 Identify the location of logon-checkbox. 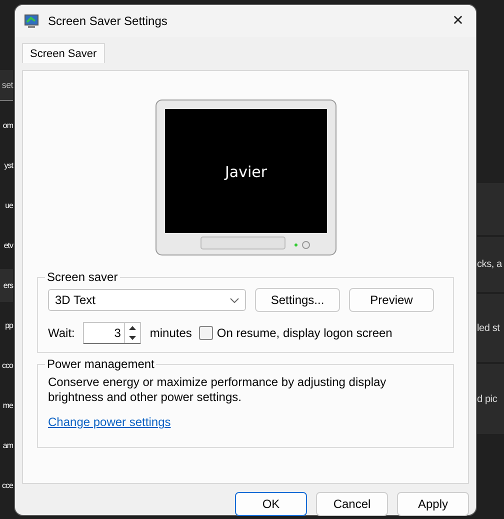
(205, 333).